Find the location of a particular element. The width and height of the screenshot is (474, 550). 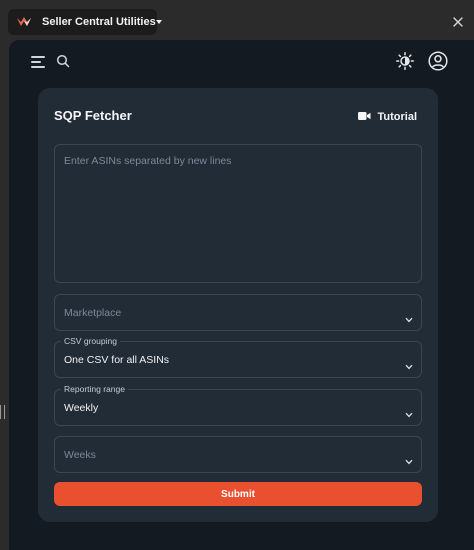

reporting-range-label: Reporting range is located at coordinates (94, 389).